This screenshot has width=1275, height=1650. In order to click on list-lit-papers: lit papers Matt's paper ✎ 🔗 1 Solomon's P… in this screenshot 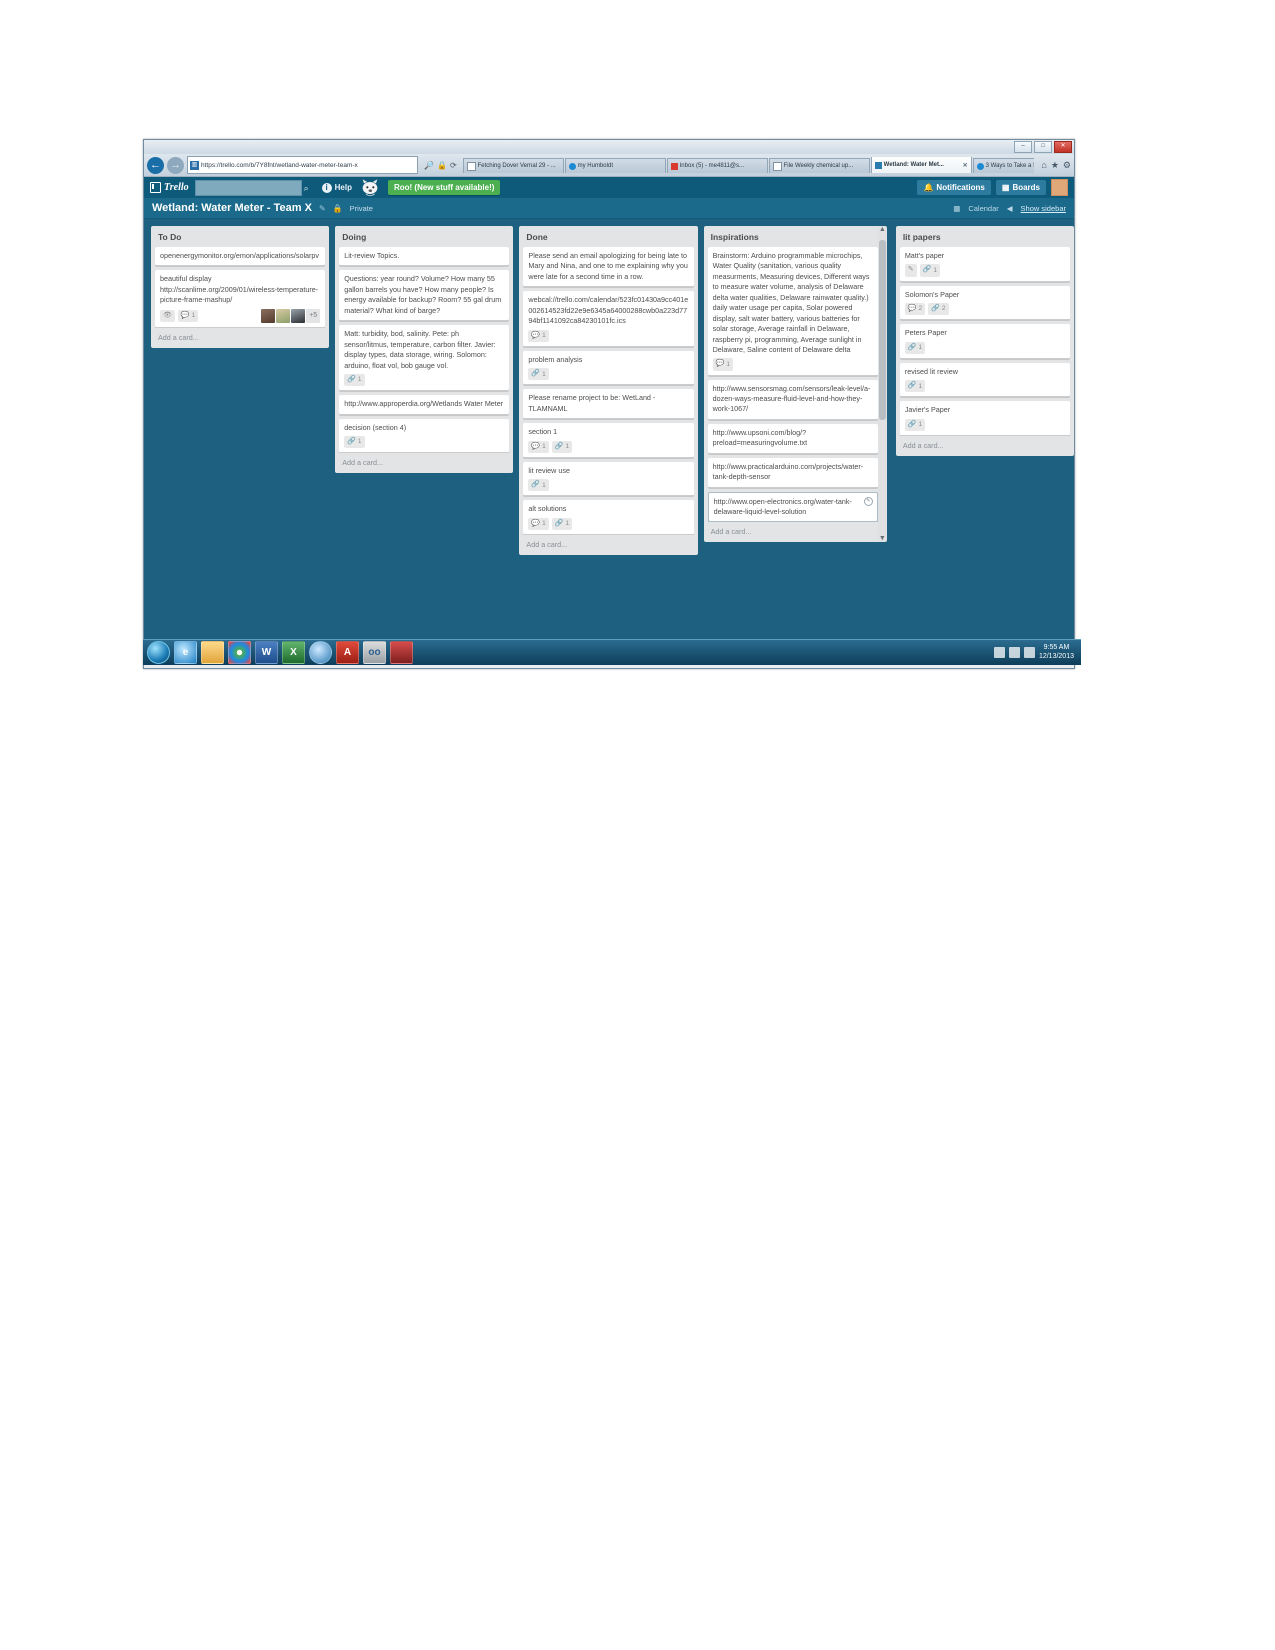, I will do `click(984, 341)`.